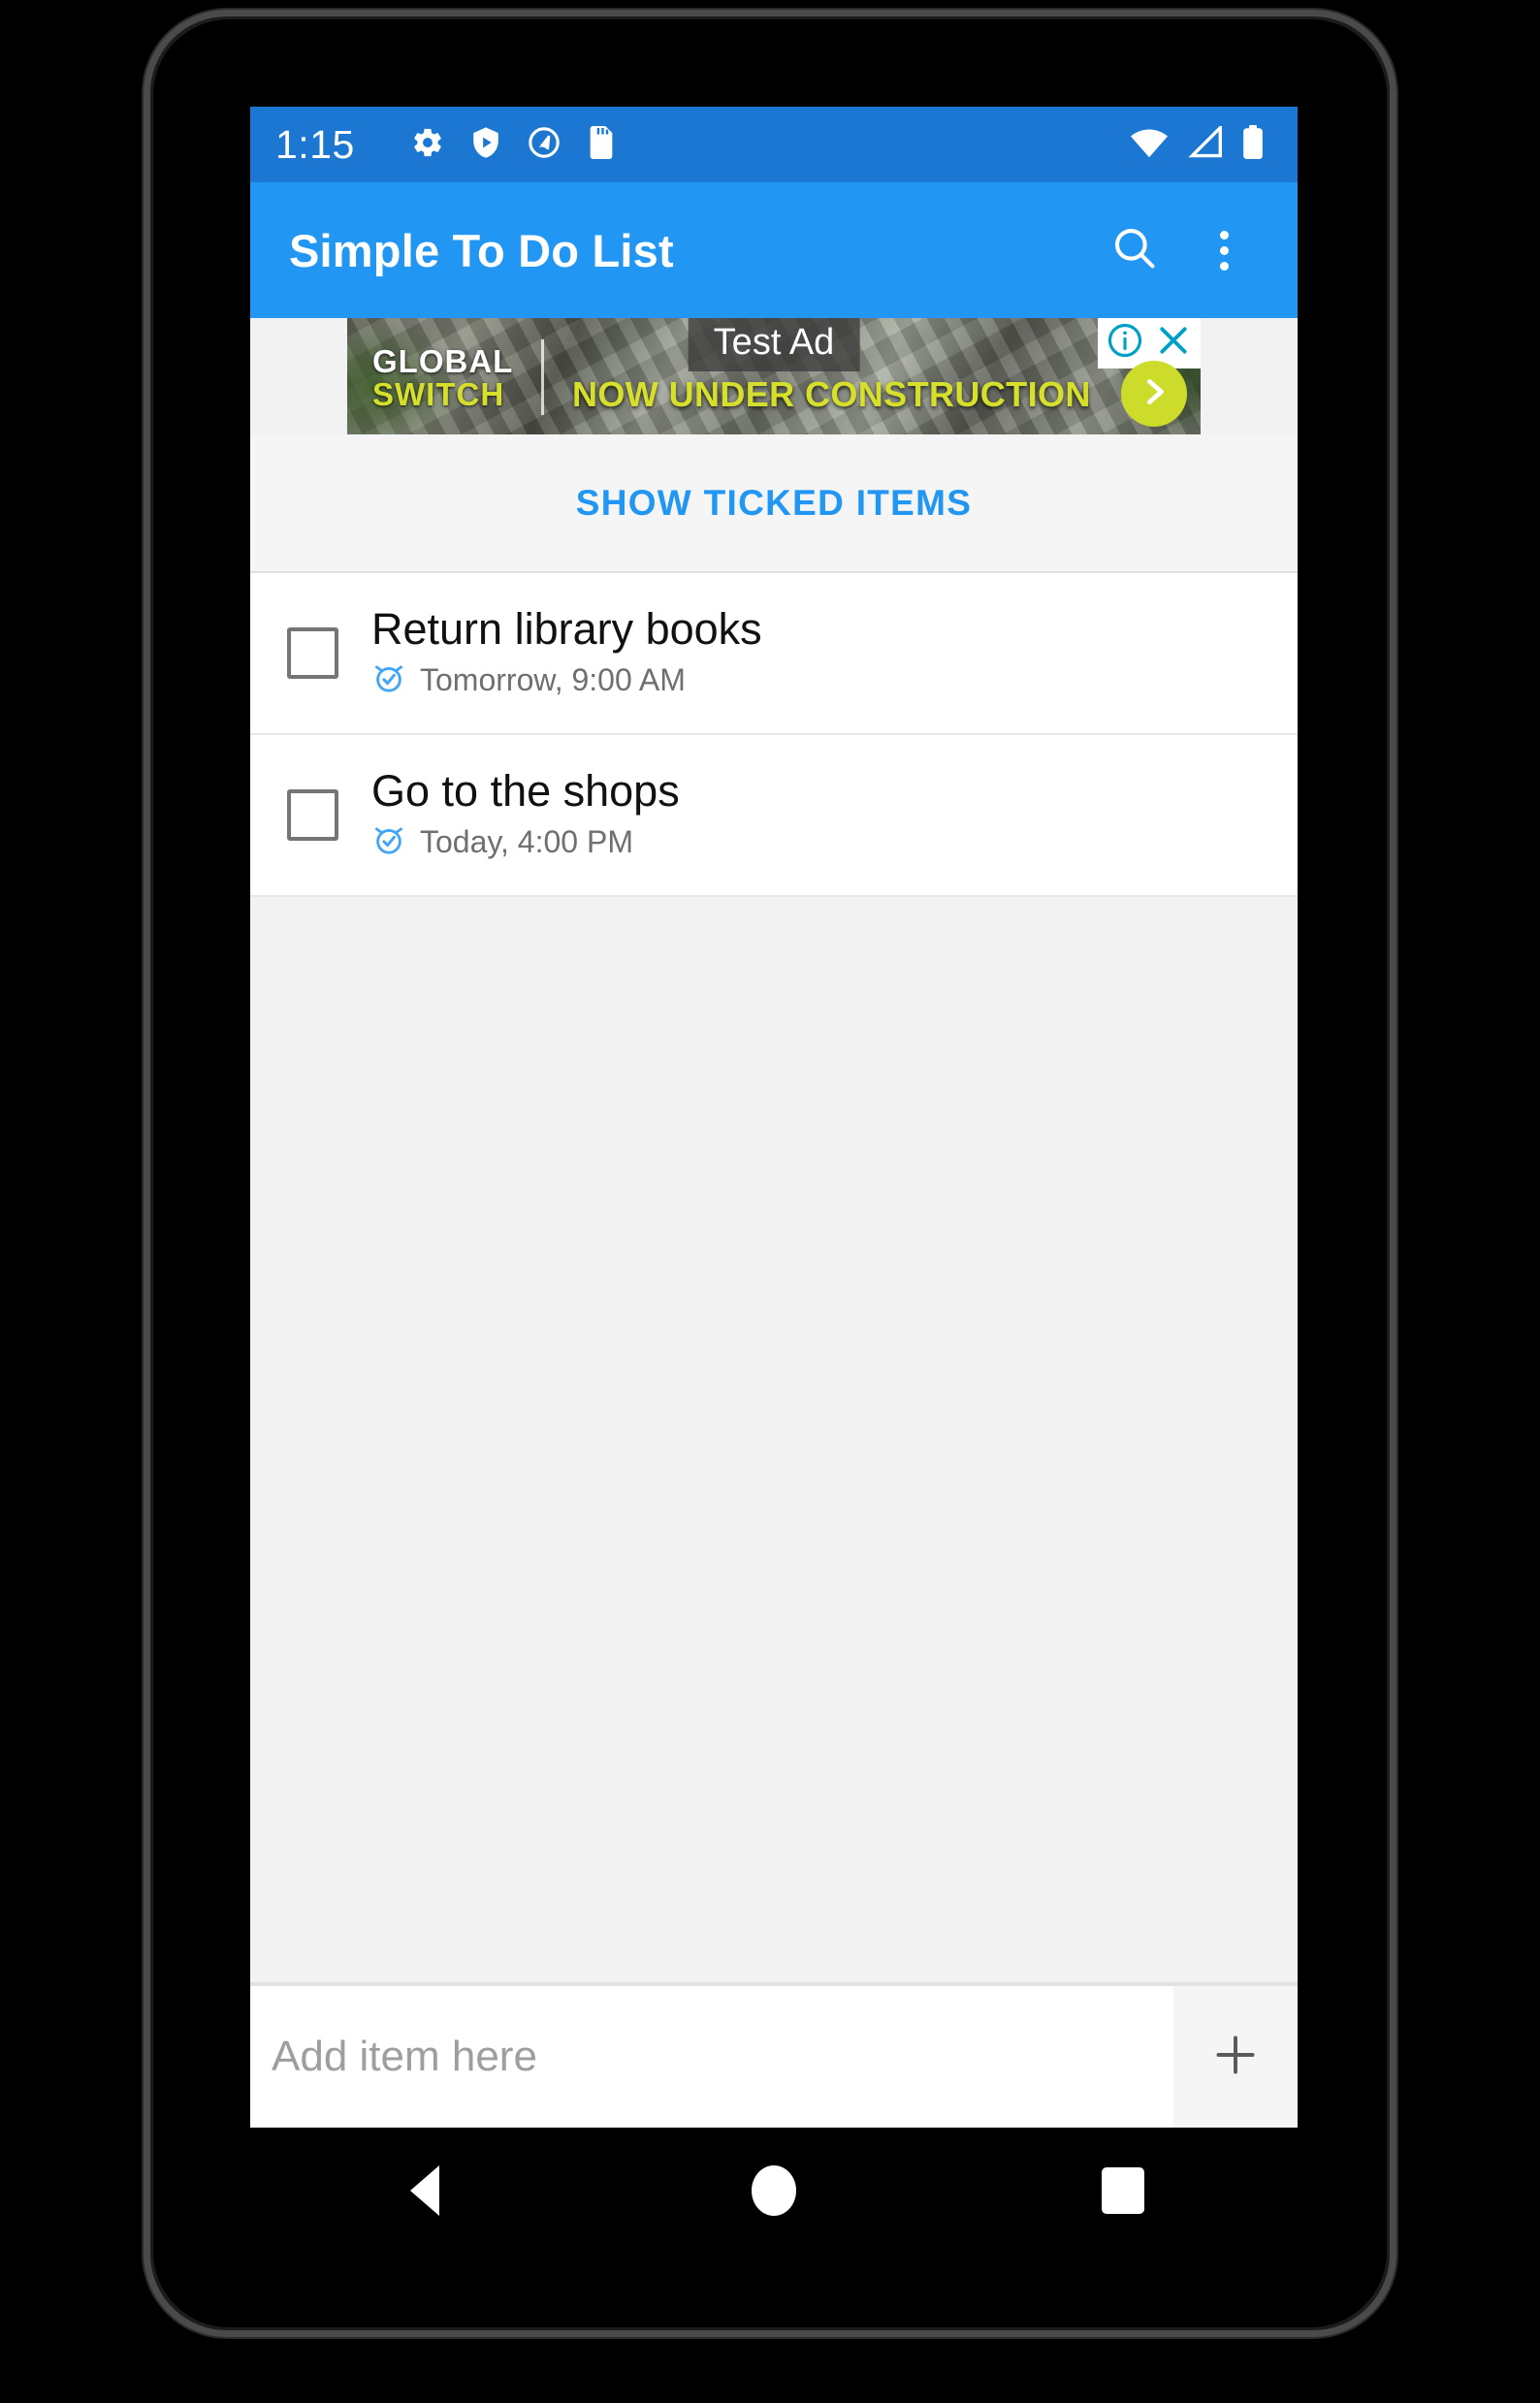  I want to click on todo-content: Return library books Tomorrow, 9:00 AM, so click(566, 653).